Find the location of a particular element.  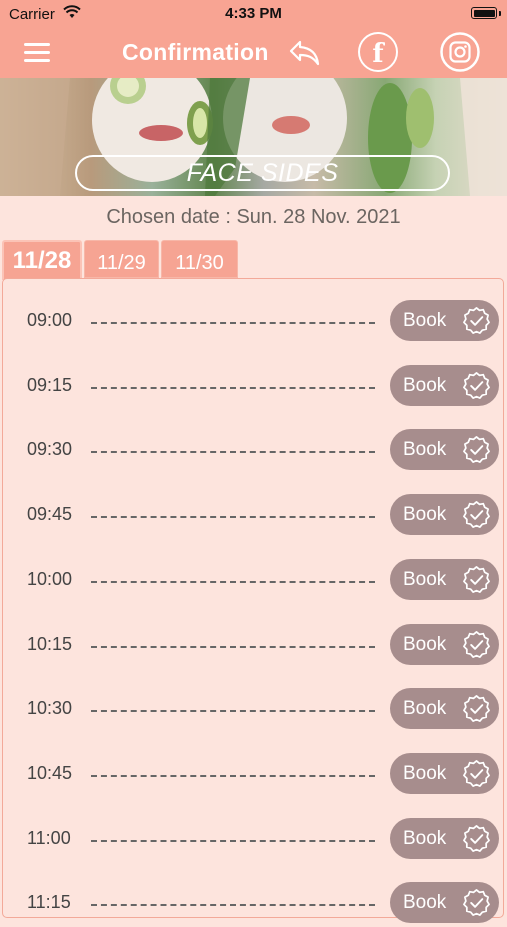

page-title: Confirmation is located at coordinates (195, 52).